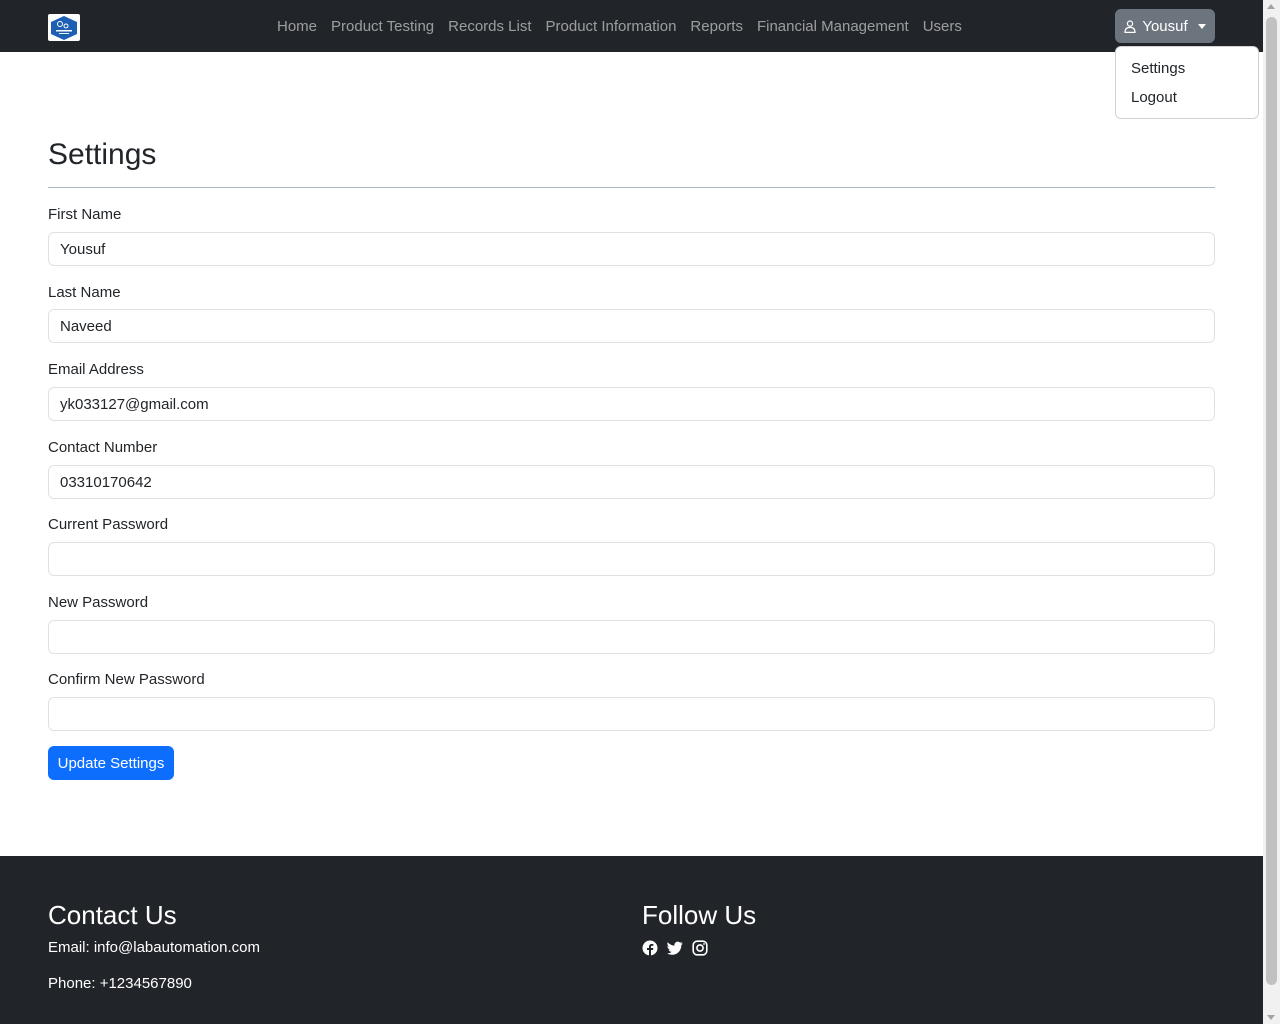 The image size is (1280, 1024). What do you see at coordinates (700, 948) in the screenshot?
I see `instagram-icon` at bounding box center [700, 948].